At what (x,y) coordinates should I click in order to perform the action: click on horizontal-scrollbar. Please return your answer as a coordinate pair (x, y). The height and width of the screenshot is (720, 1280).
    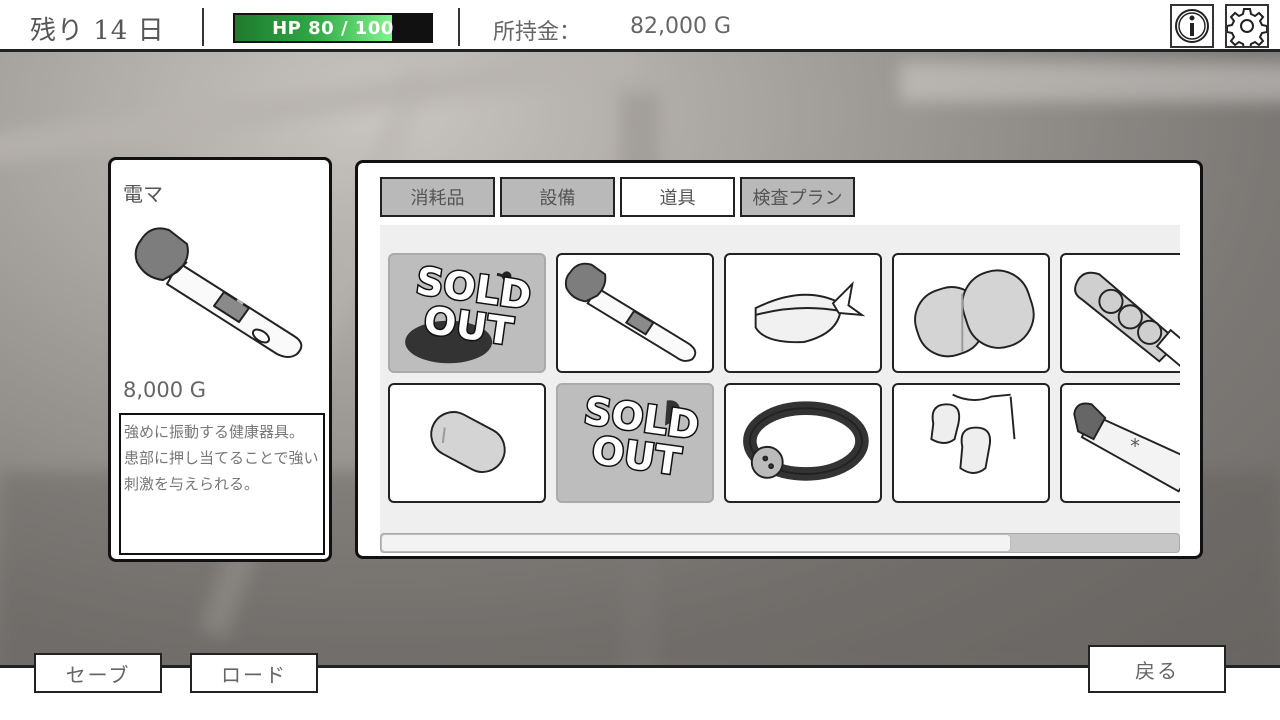
    Looking at the image, I should click on (780, 543).